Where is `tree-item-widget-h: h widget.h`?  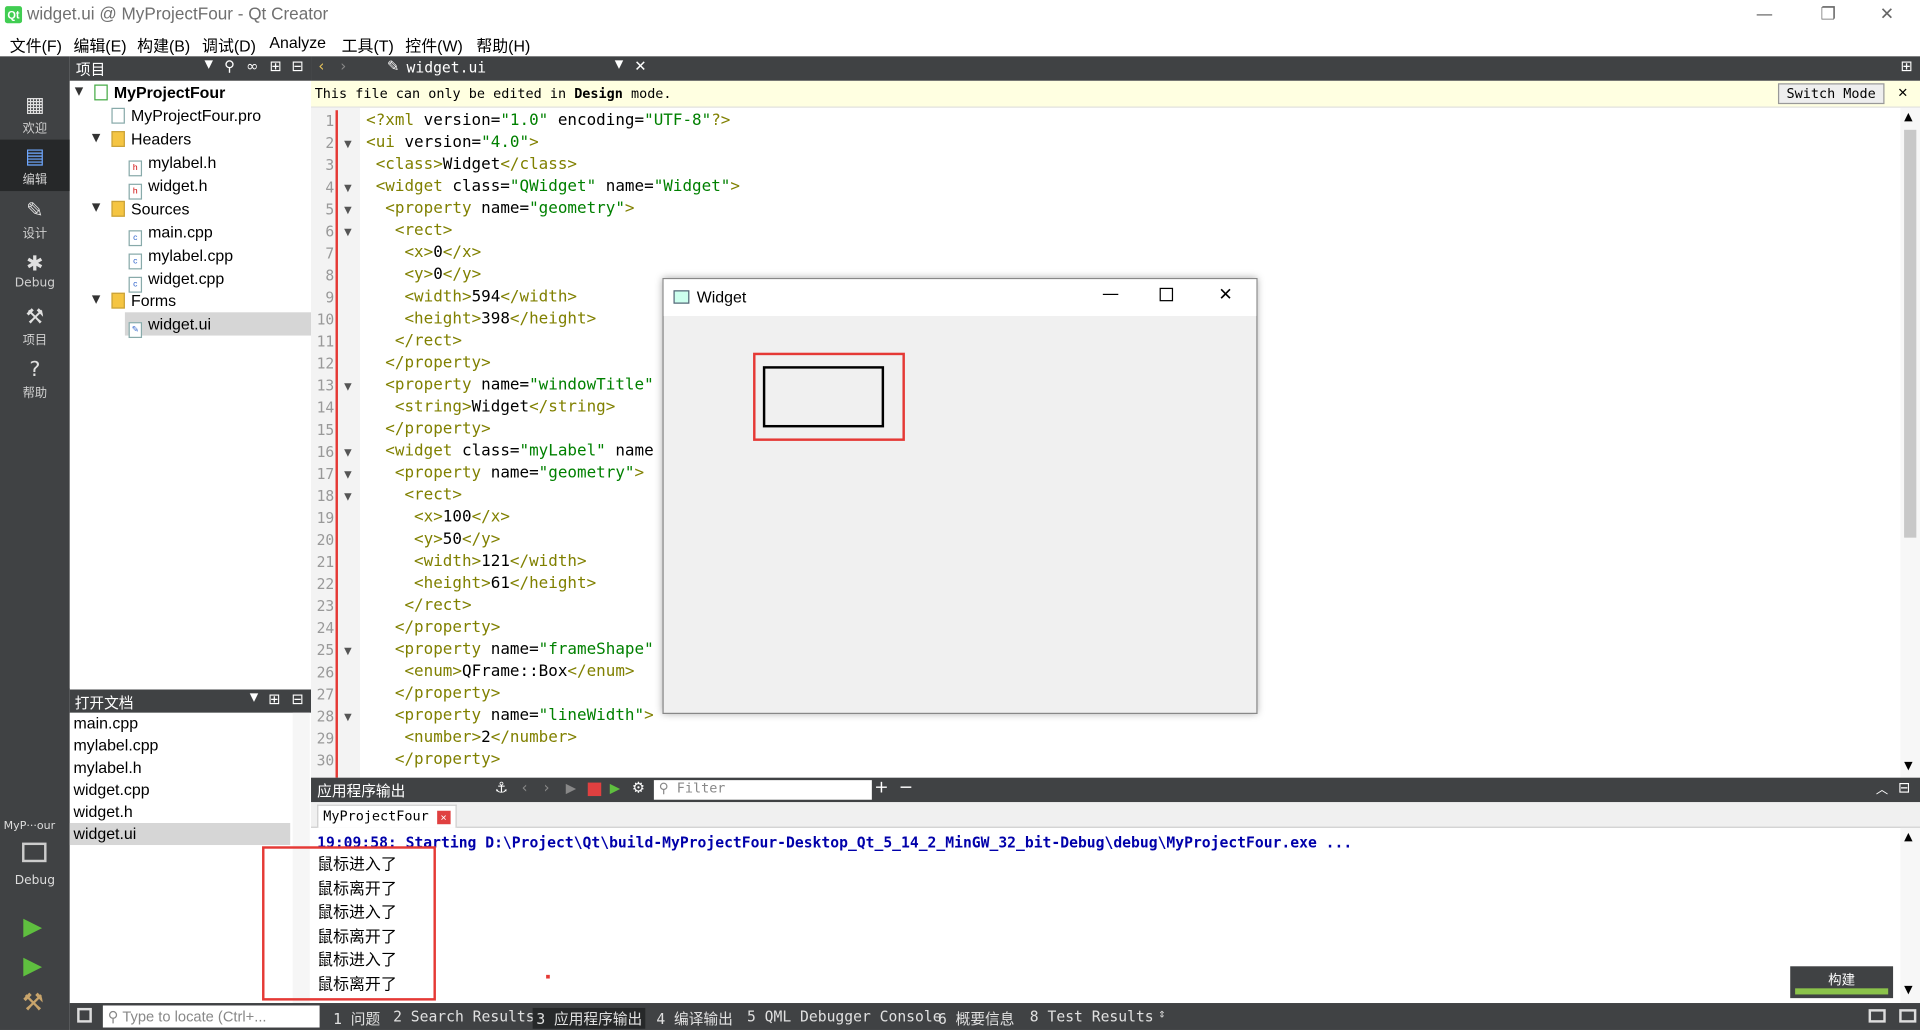
tree-item-widget-h: h widget.h is located at coordinates (167, 187).